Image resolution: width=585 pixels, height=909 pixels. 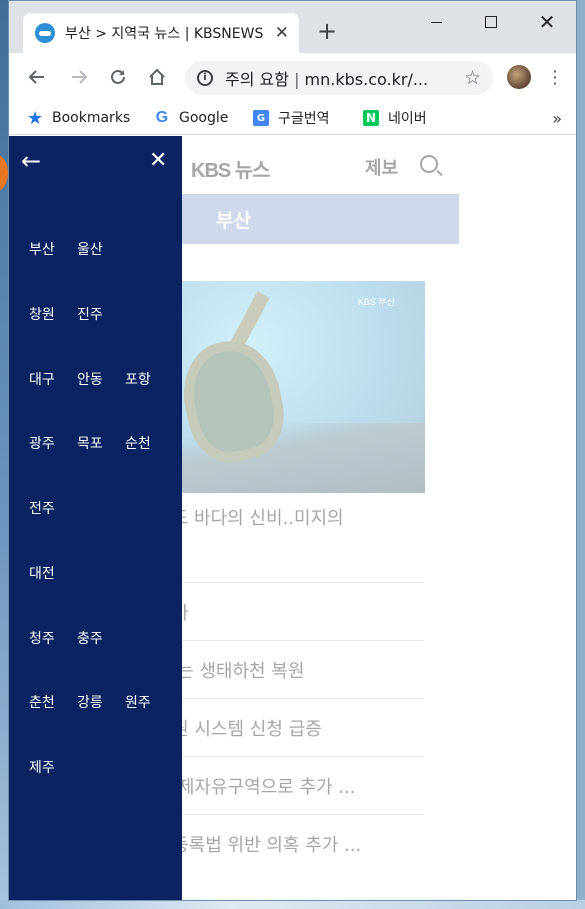 I want to click on profile-avatar, so click(x=519, y=77).